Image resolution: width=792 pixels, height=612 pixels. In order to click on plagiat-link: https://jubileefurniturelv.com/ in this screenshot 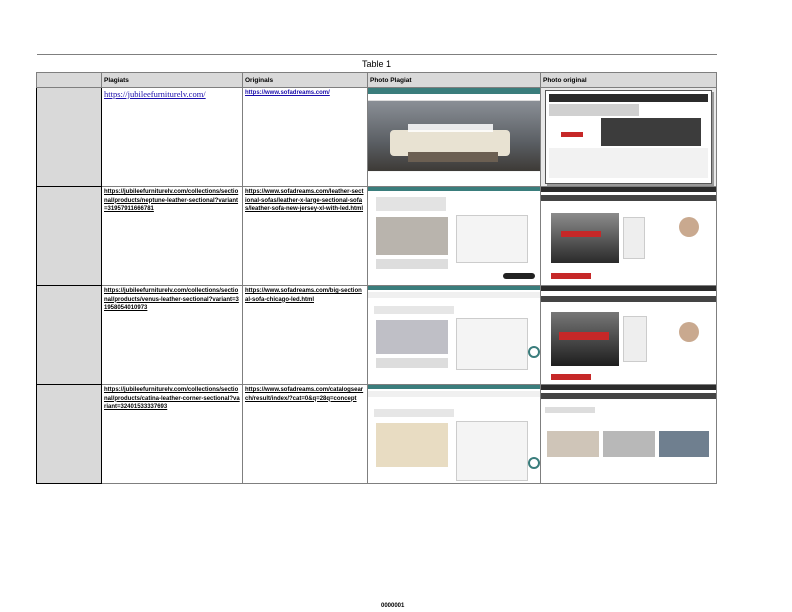, I will do `click(172, 94)`.